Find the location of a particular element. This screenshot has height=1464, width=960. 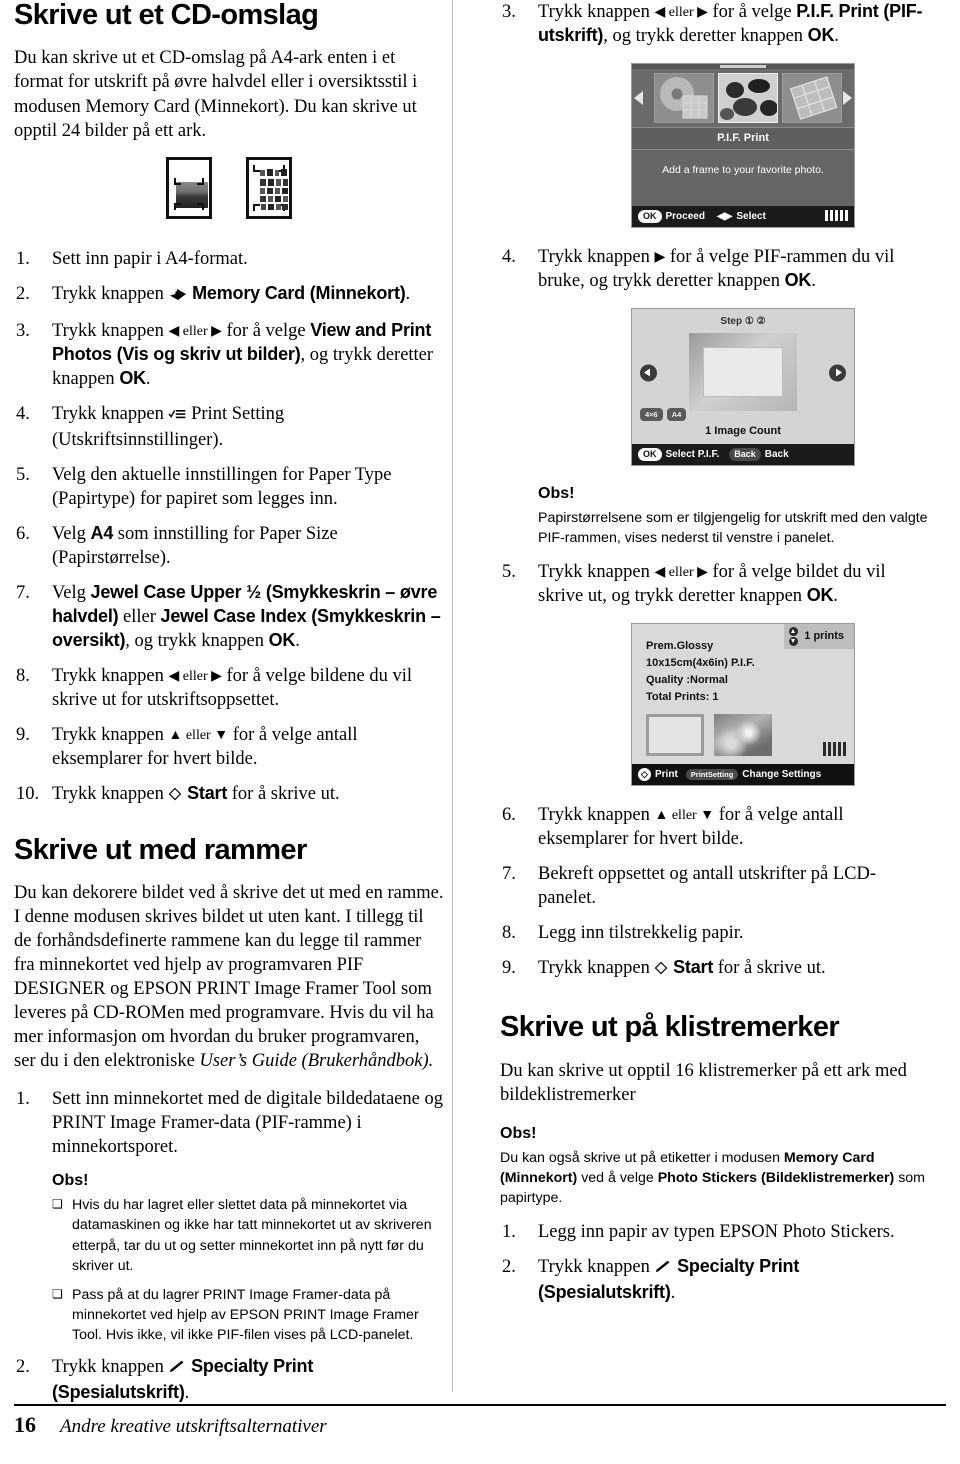

mode-thumbnail-row is located at coordinates (743, 98).